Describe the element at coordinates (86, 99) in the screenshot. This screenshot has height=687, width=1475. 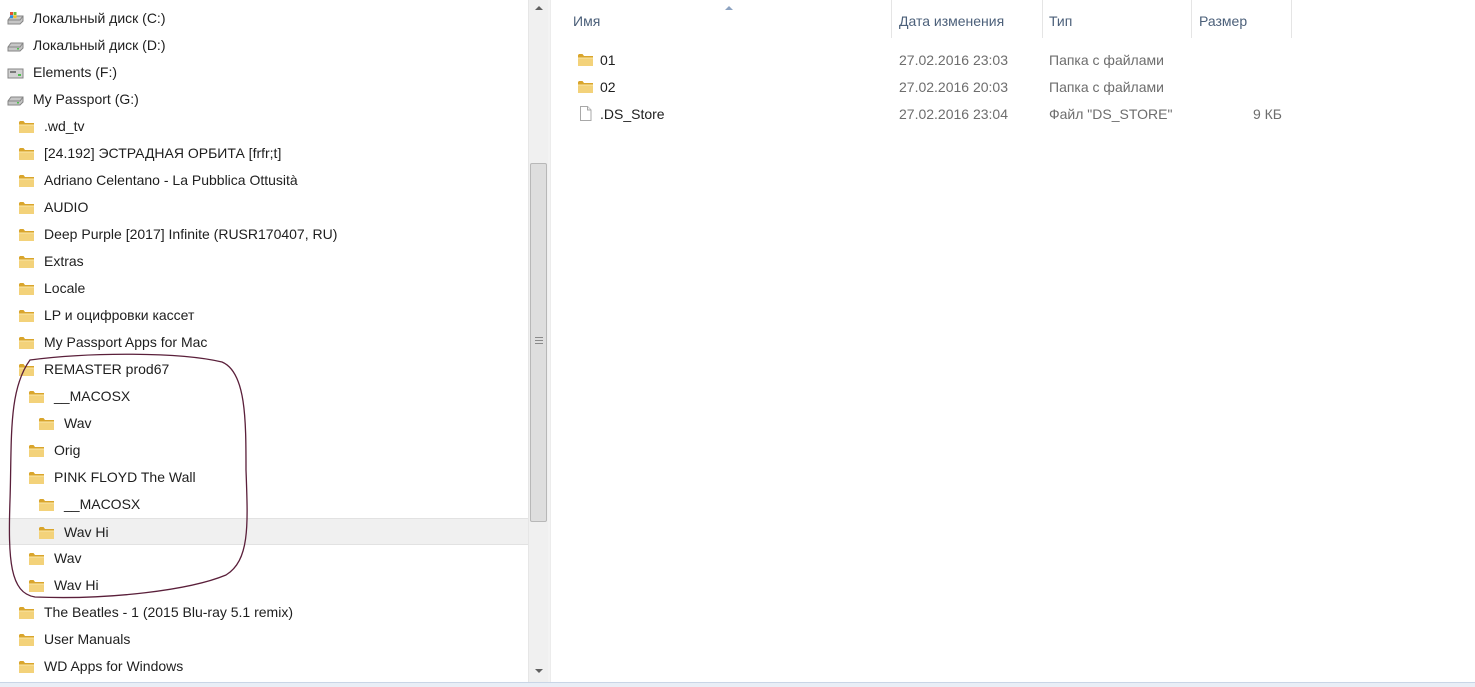
I see `tree-item-label: My Passport (G:)` at that location.